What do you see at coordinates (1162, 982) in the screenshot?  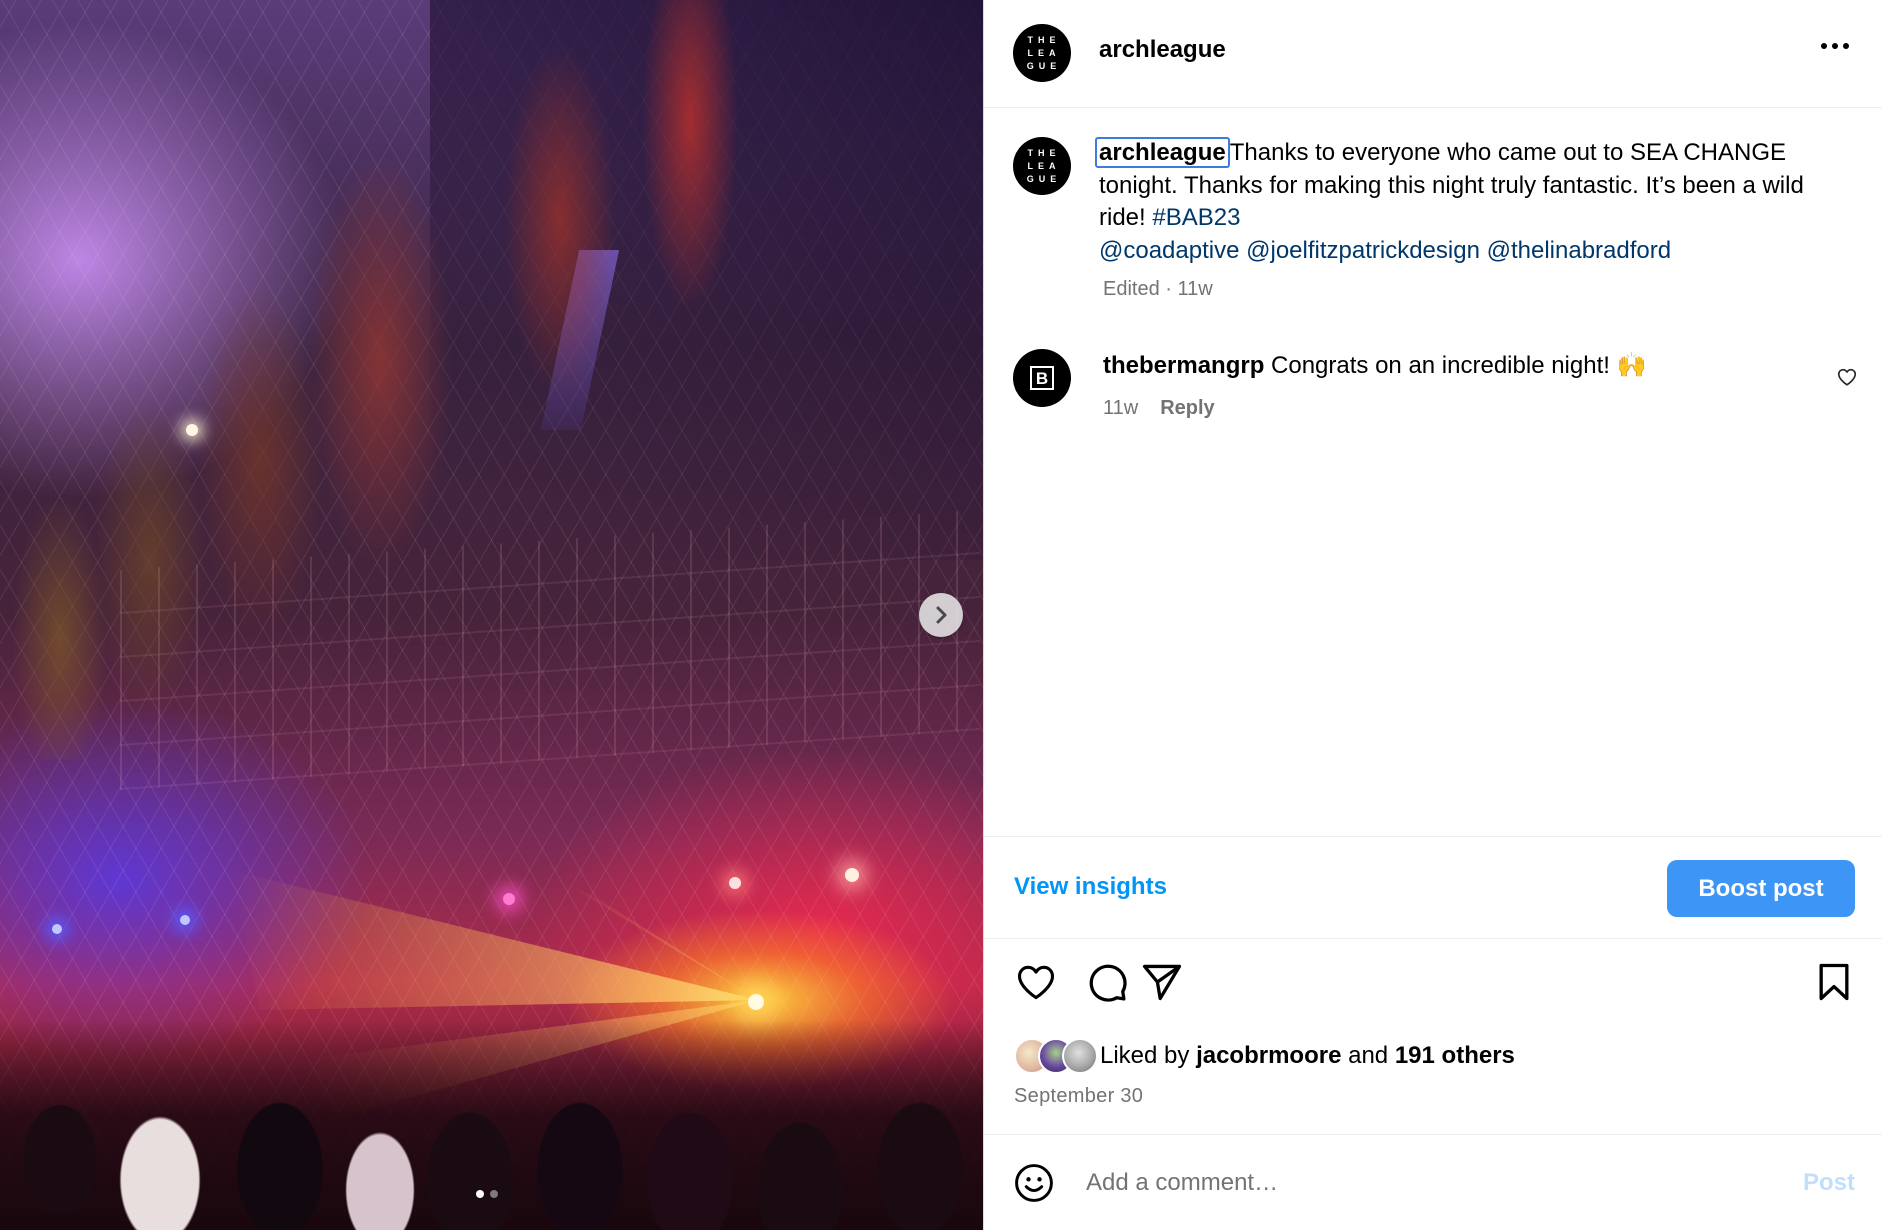 I see `share-icon` at bounding box center [1162, 982].